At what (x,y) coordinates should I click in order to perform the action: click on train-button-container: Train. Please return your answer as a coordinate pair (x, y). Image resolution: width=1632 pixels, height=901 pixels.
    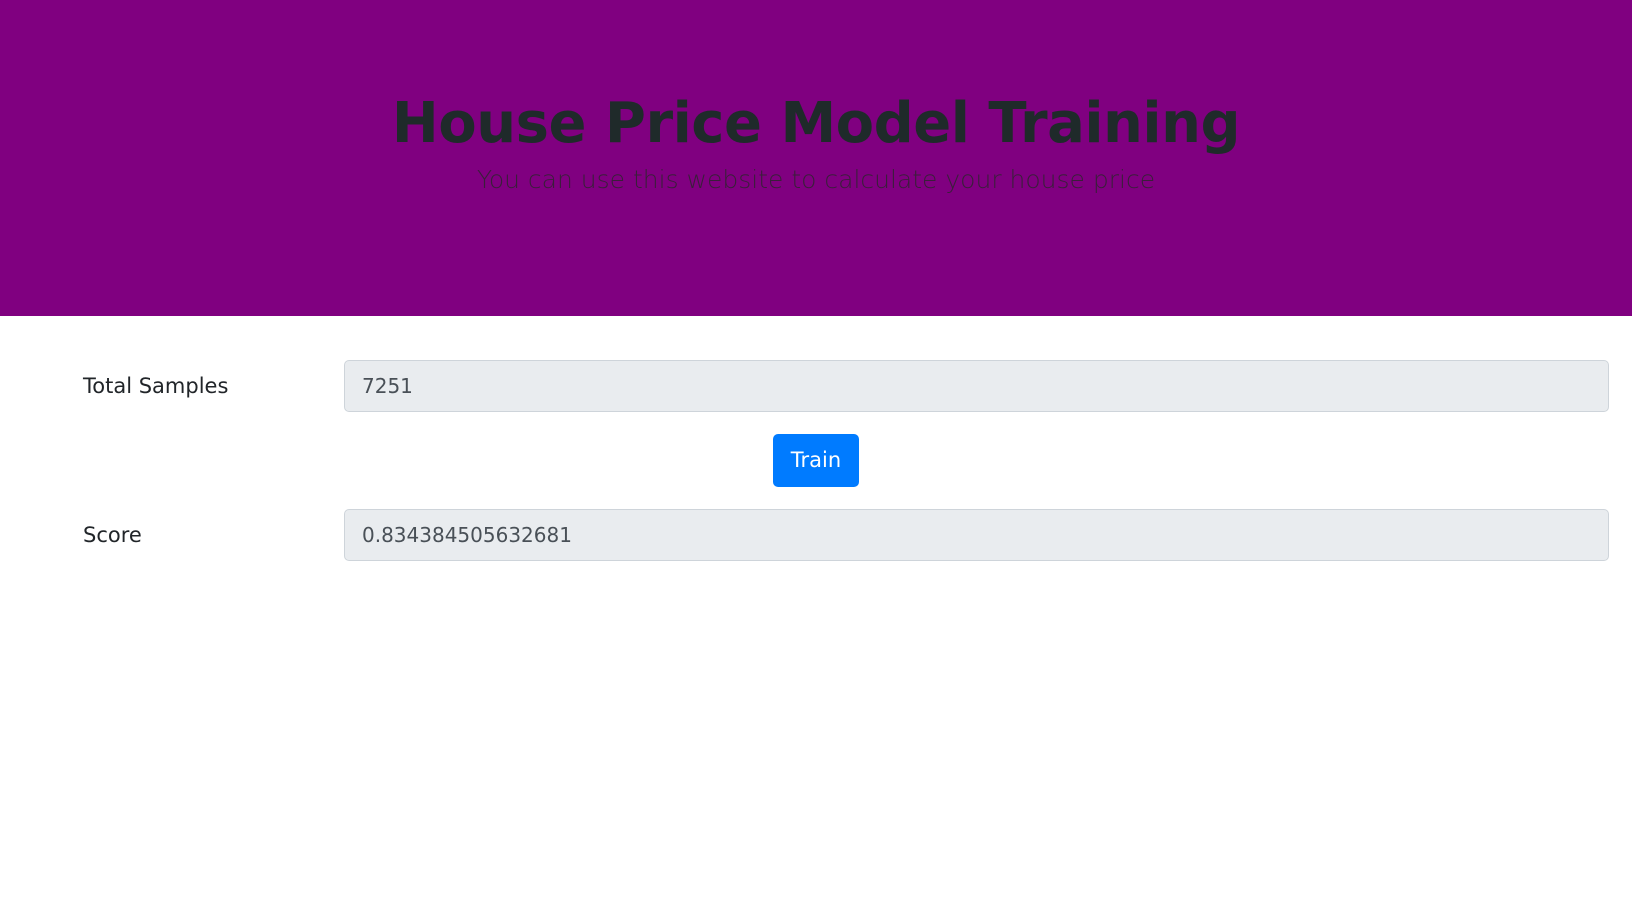
    Looking at the image, I should click on (816, 460).